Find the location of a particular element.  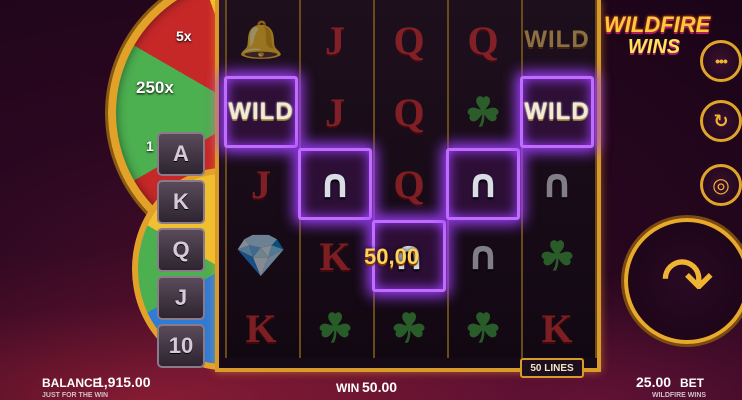

tagline: JUST FOR THE WIN is located at coordinates (75, 395).